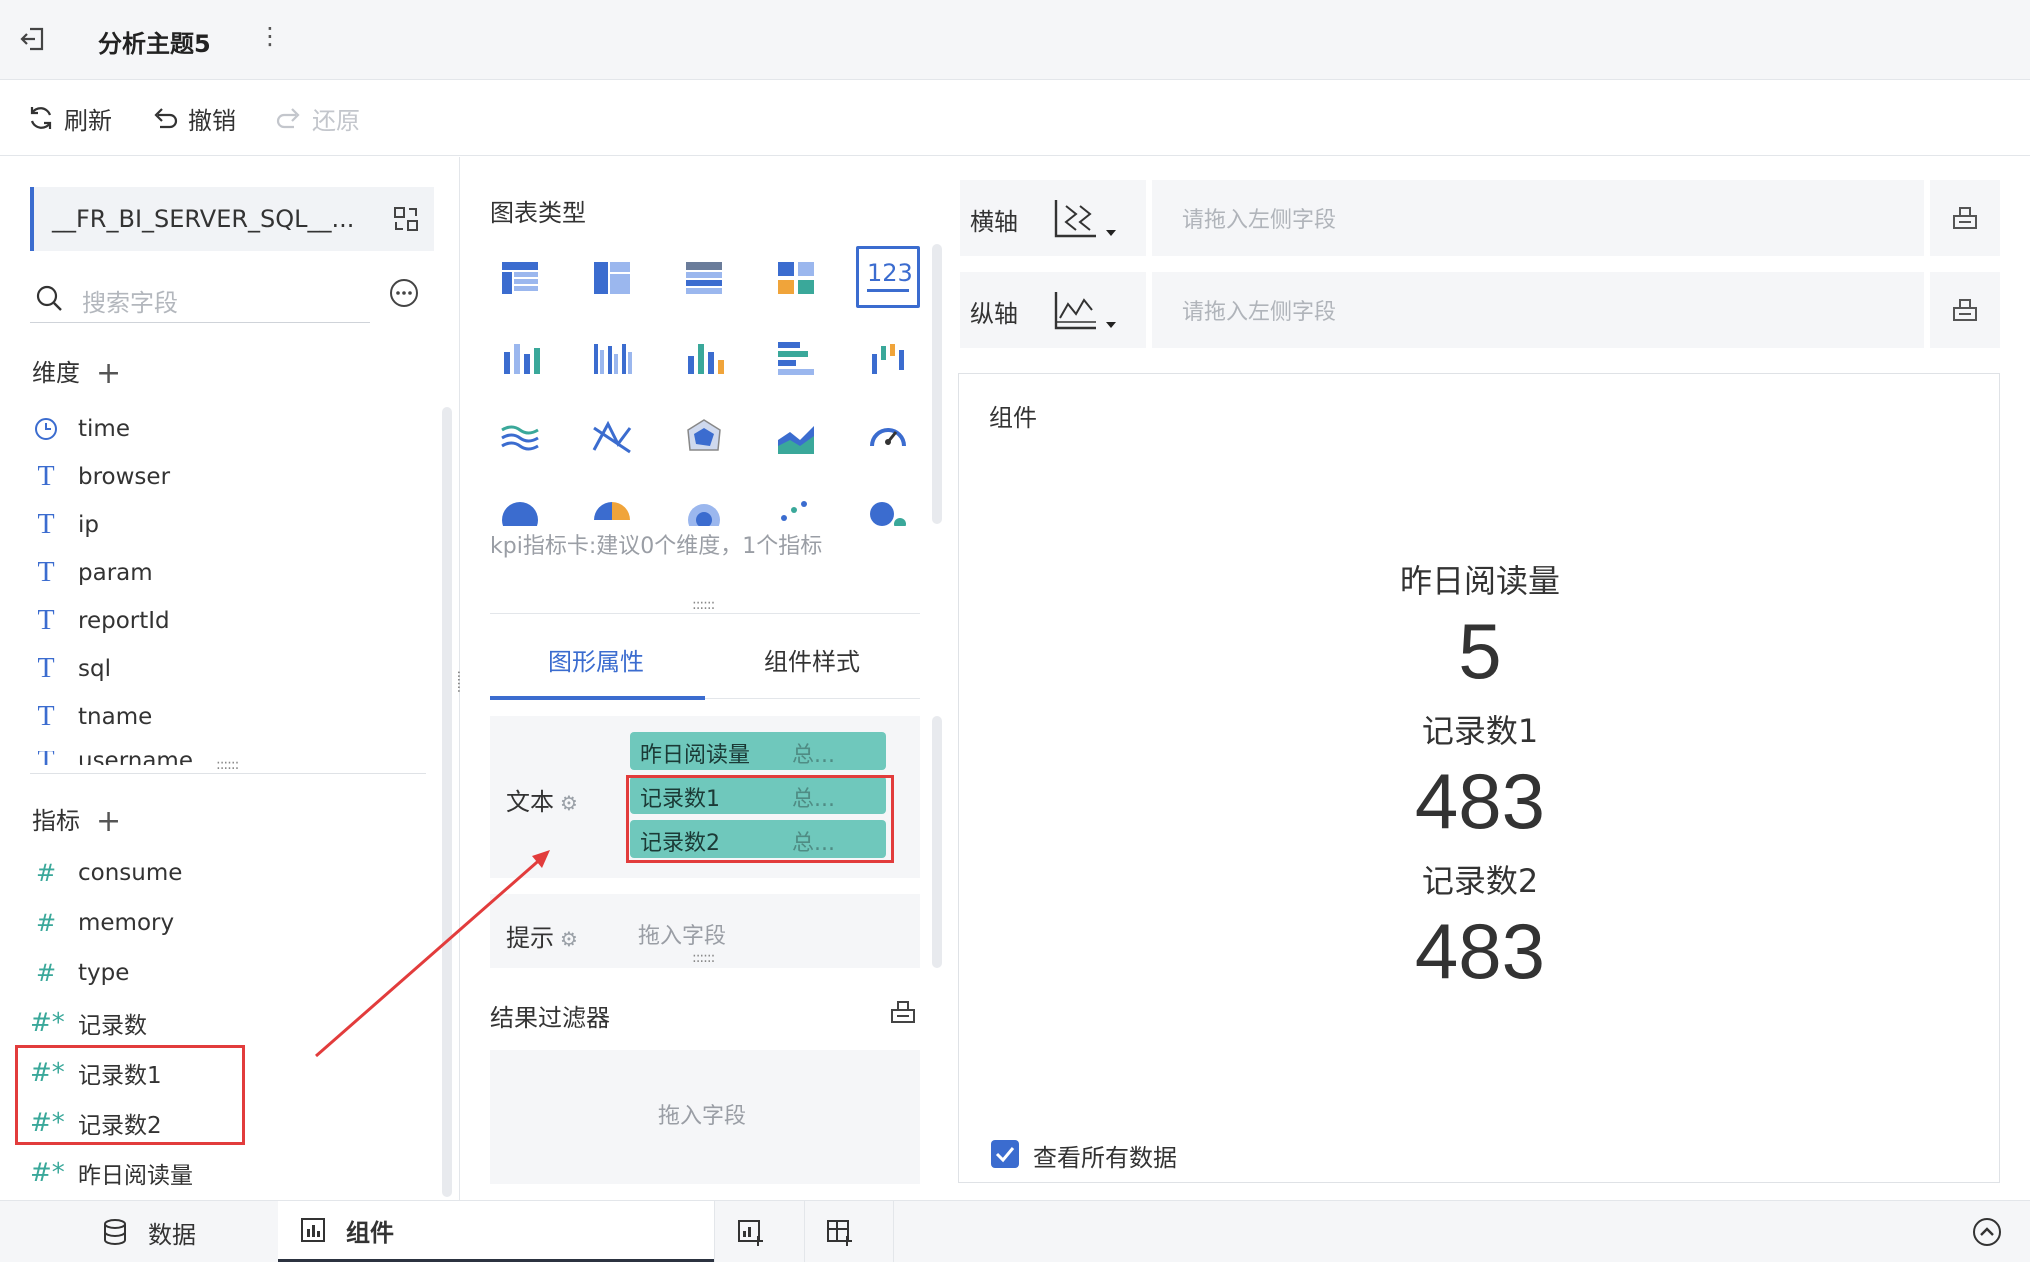 The image size is (2030, 1262). I want to click on dimension-field: Tip, so click(64, 525).